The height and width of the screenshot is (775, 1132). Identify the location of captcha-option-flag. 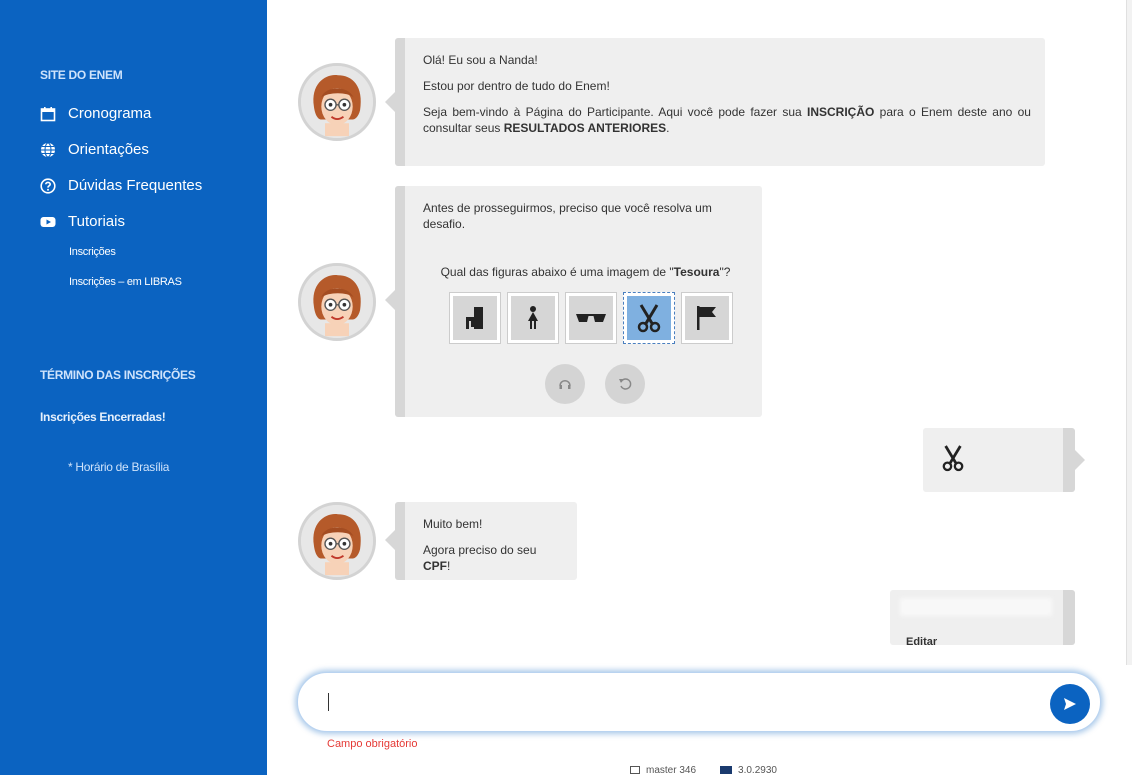
(707, 318).